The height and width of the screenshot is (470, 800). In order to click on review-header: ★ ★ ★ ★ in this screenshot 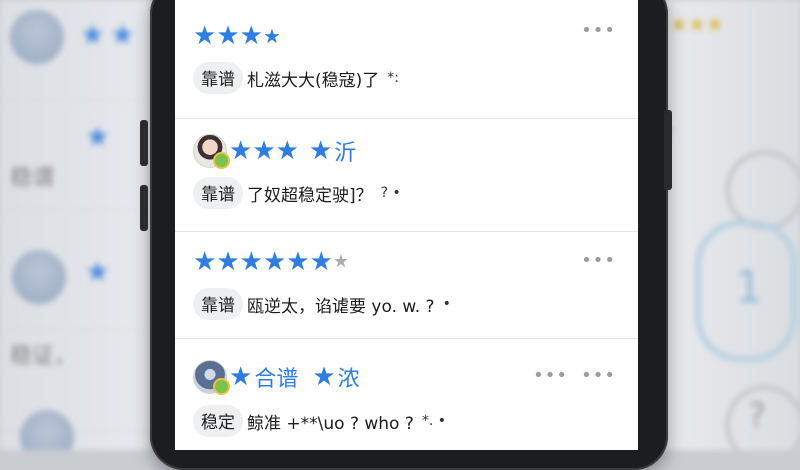, I will do `click(237, 36)`.